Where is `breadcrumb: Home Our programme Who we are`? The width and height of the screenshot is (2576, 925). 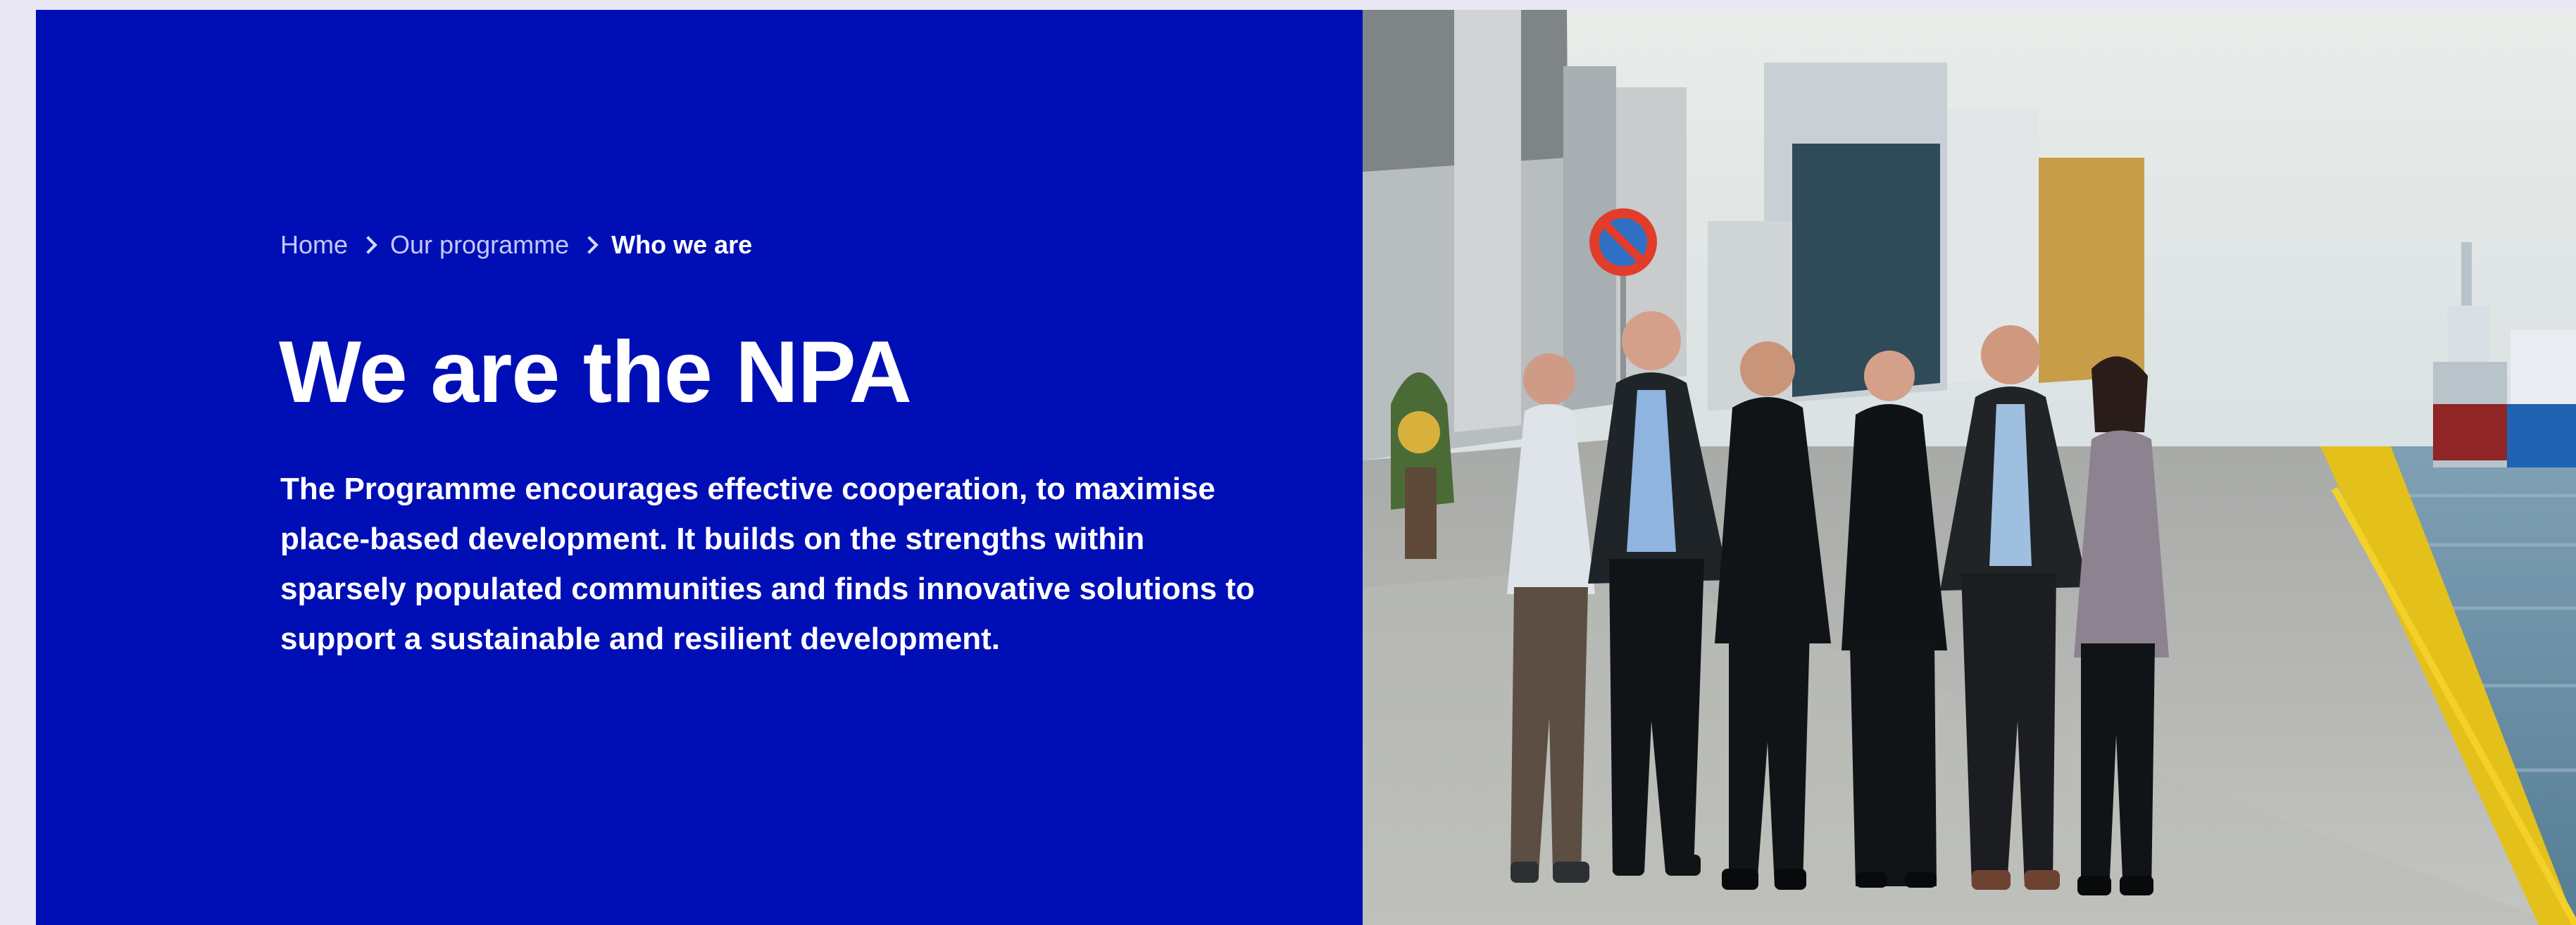 breadcrumb: Home Our programme Who we are is located at coordinates (516, 245).